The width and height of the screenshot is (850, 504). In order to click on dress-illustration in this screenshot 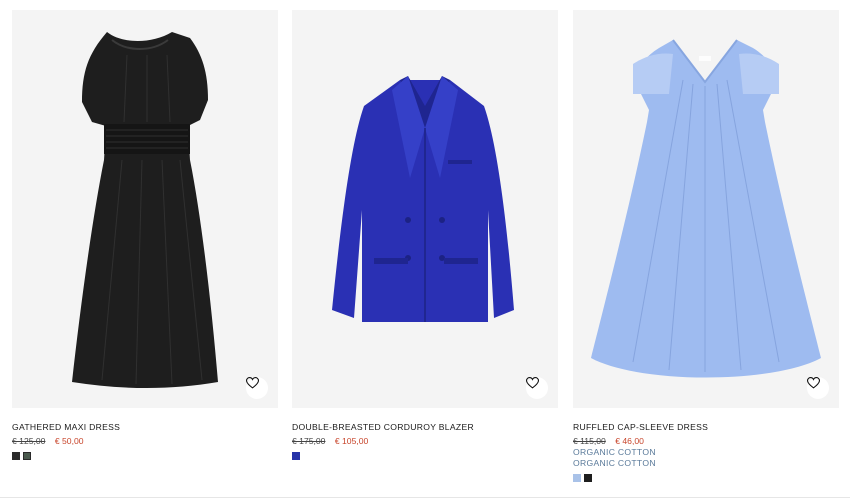, I will do `click(145, 210)`.